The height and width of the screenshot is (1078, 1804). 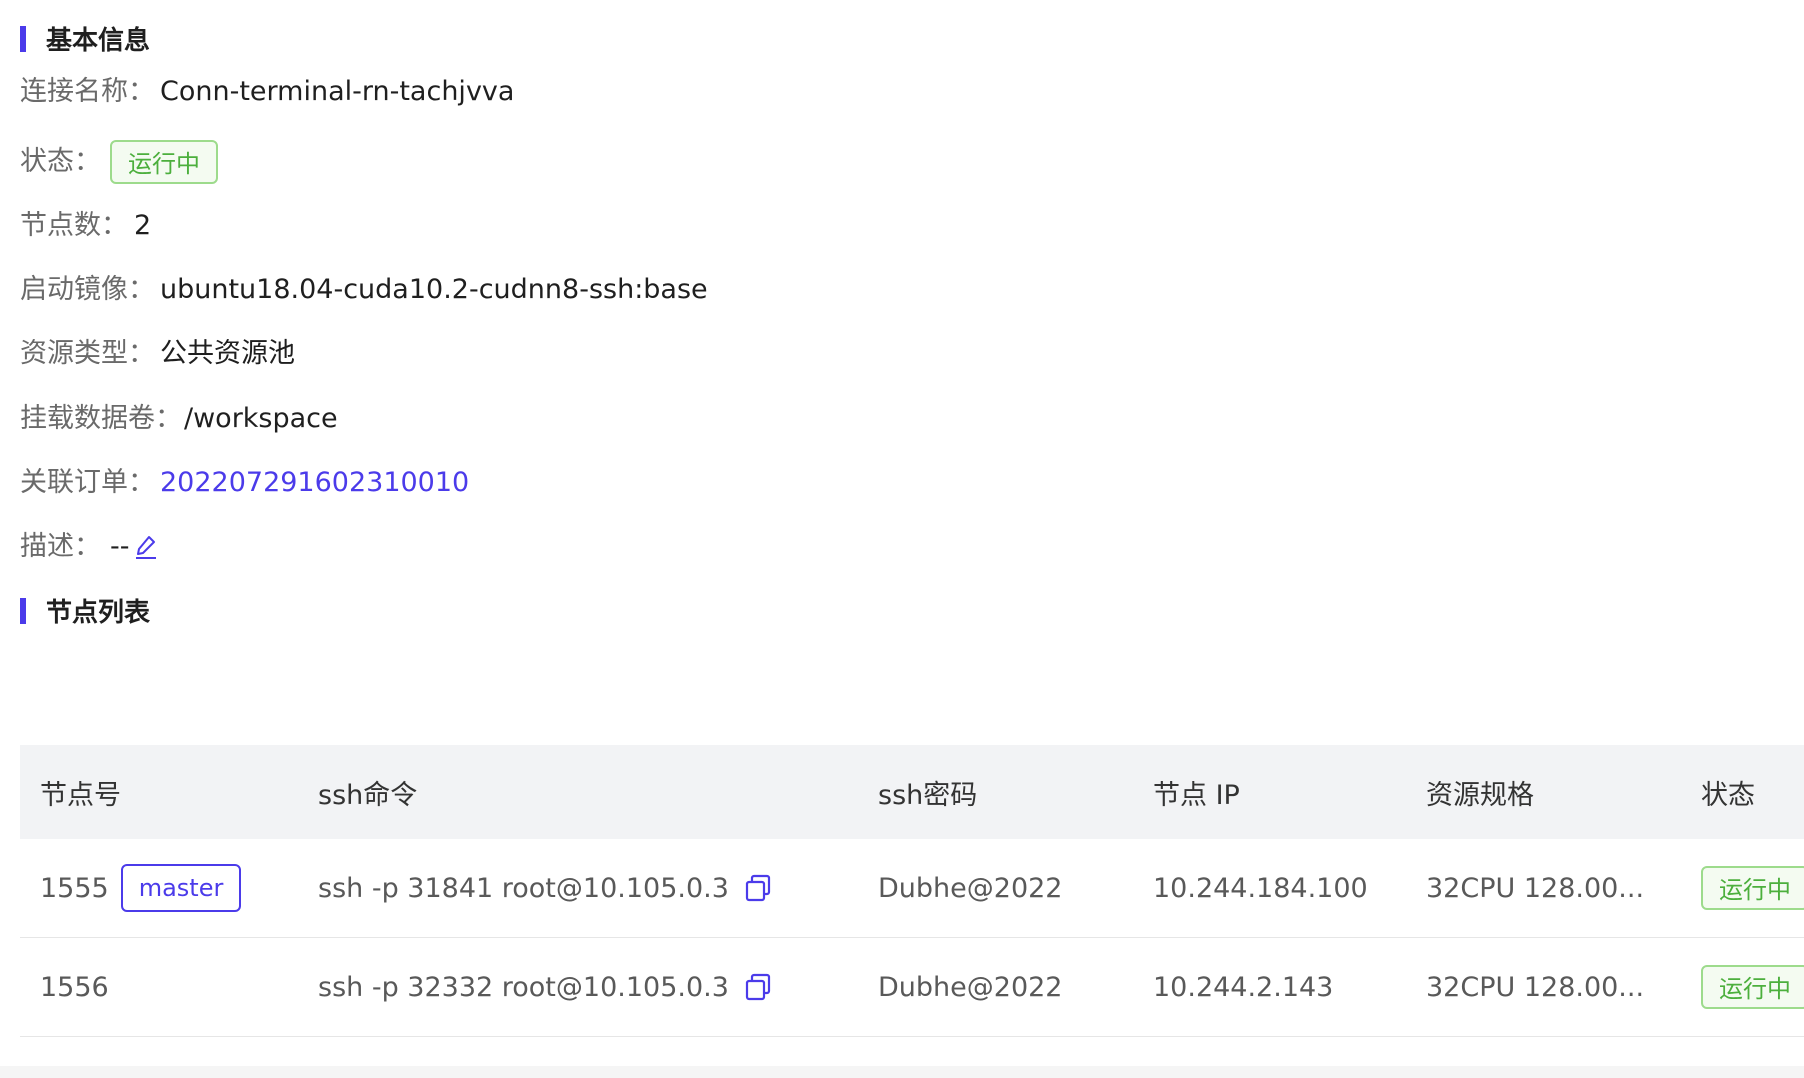 I want to click on node-id: 1555, so click(x=74, y=888).